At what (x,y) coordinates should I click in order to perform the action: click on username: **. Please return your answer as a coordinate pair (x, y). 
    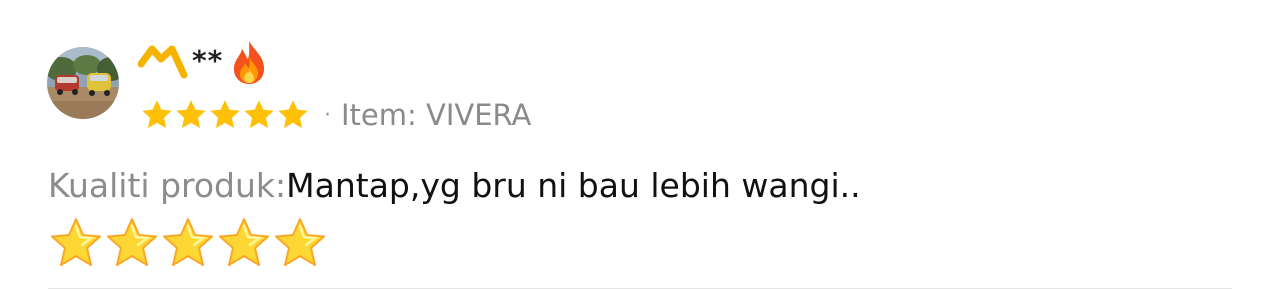
    Looking at the image, I should click on (203, 62).